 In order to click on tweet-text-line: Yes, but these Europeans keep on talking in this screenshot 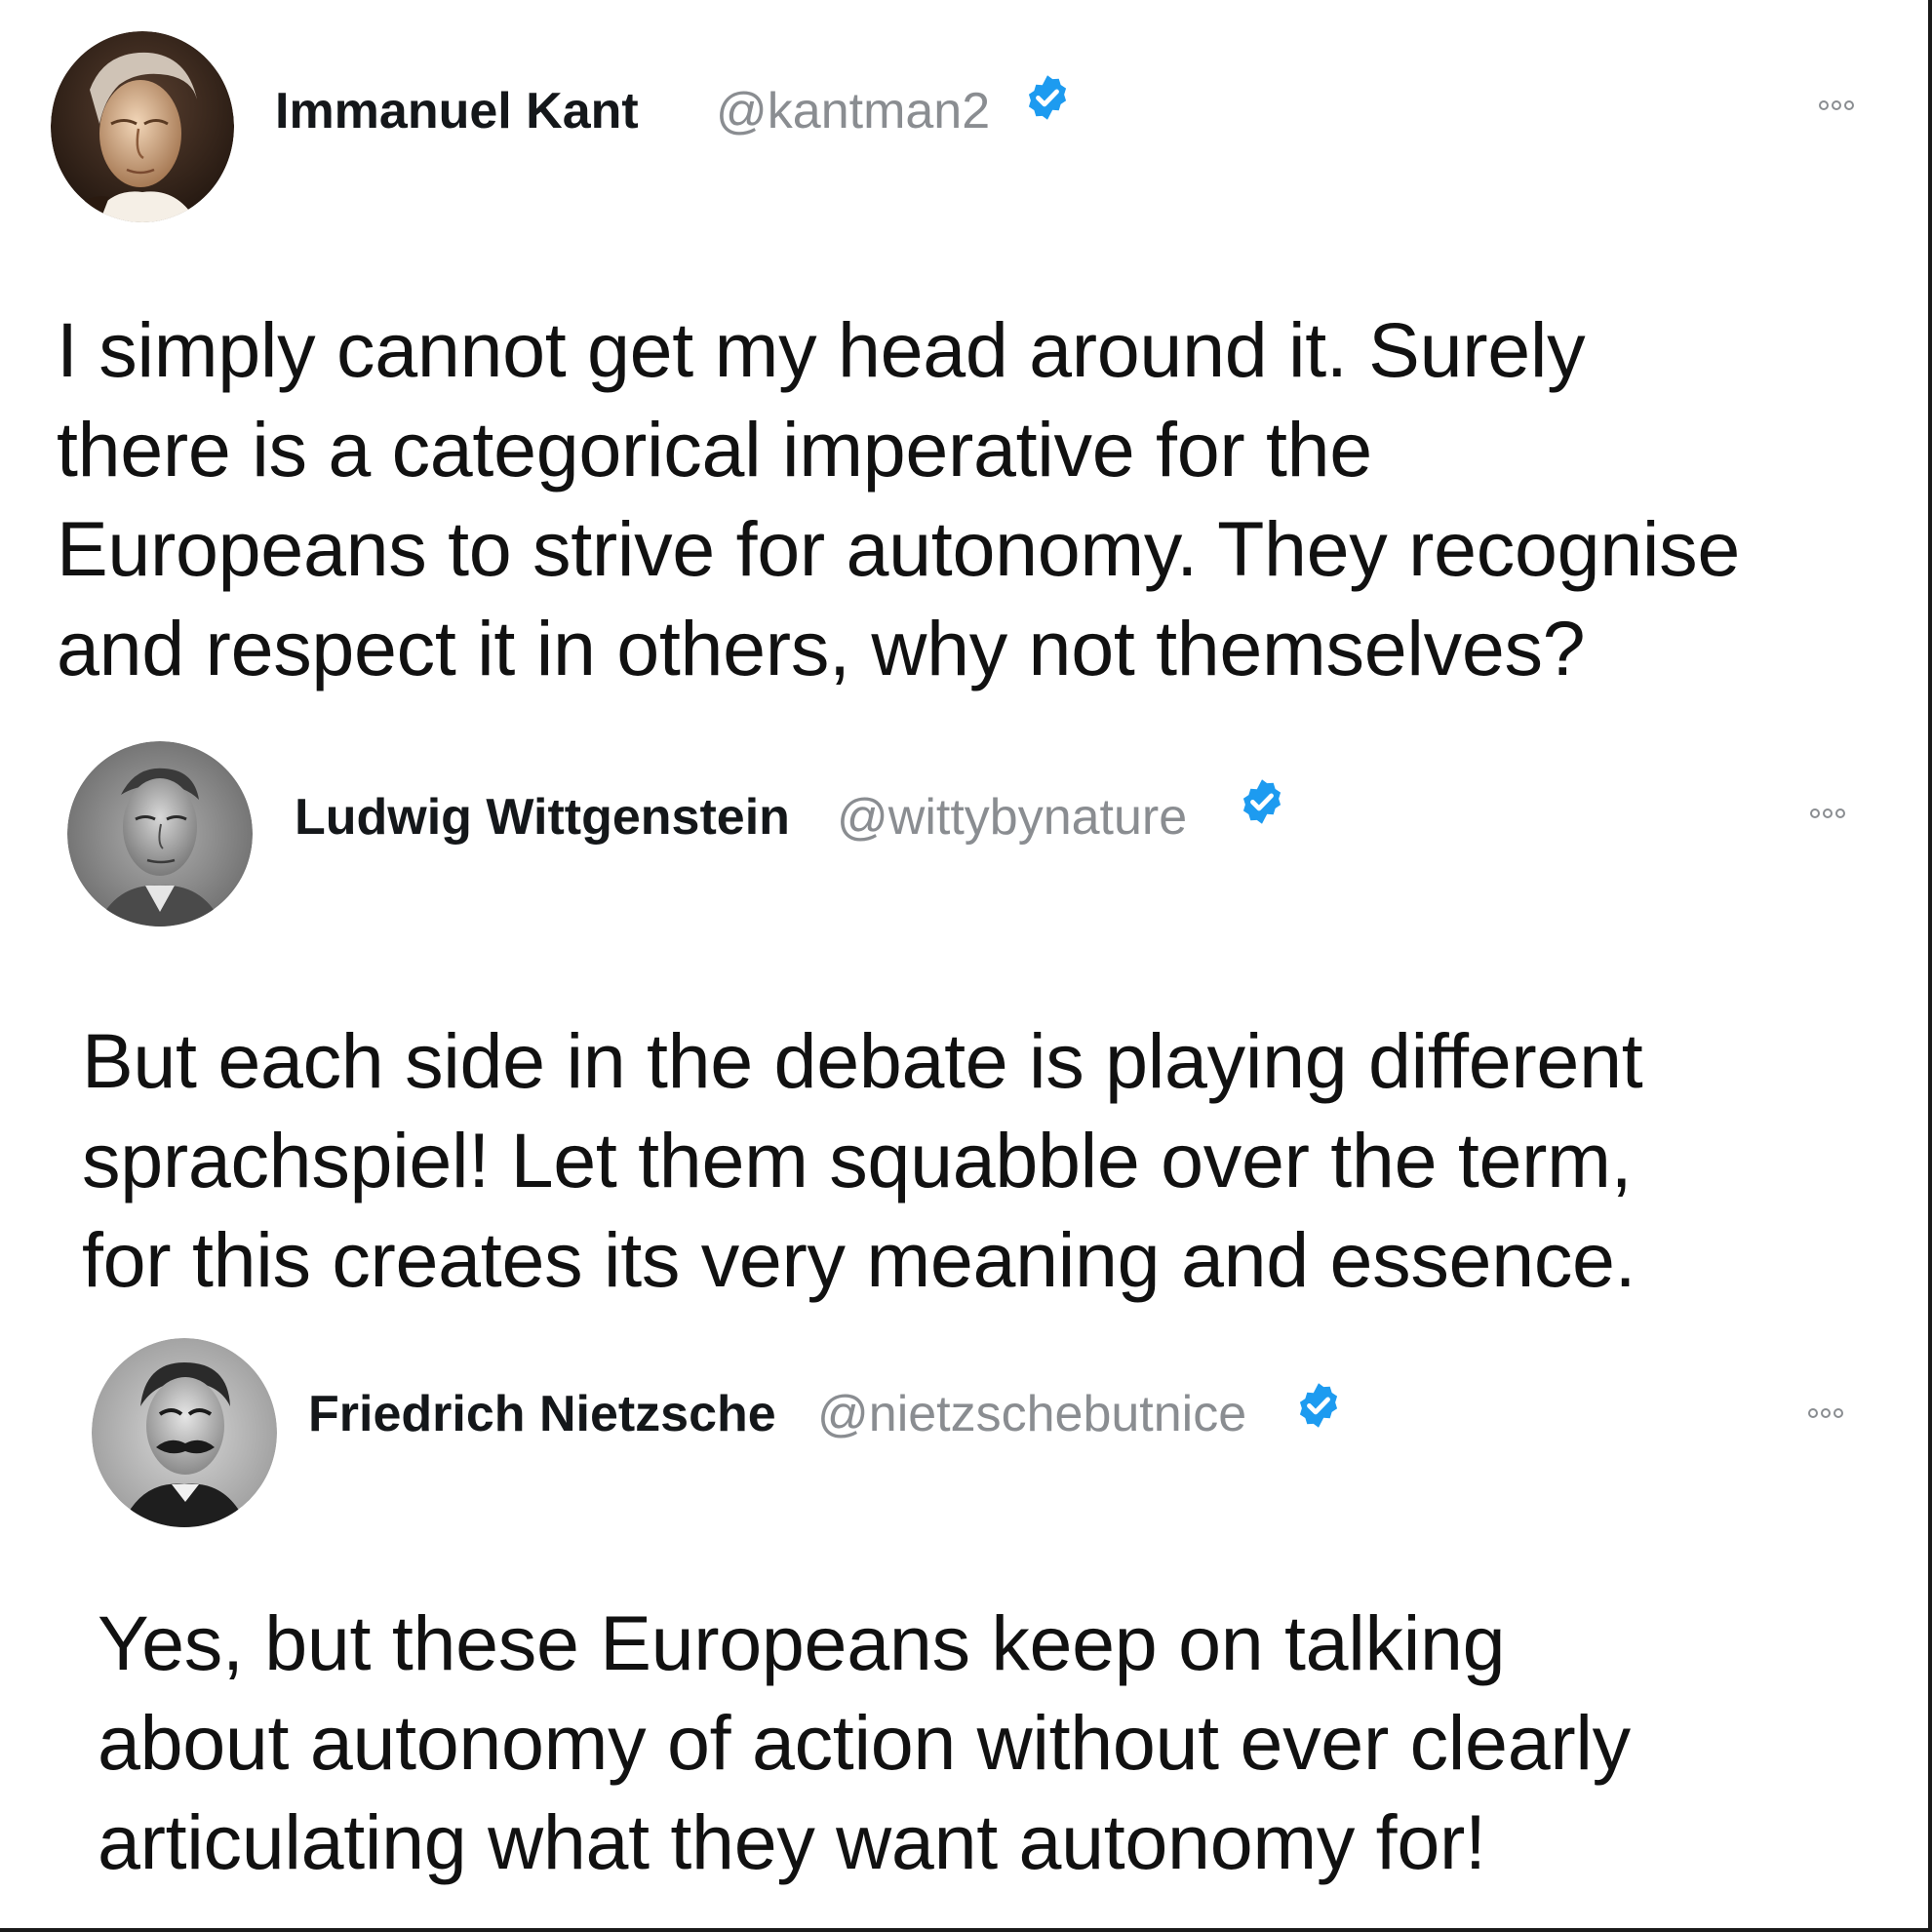, I will do `click(802, 1642)`.